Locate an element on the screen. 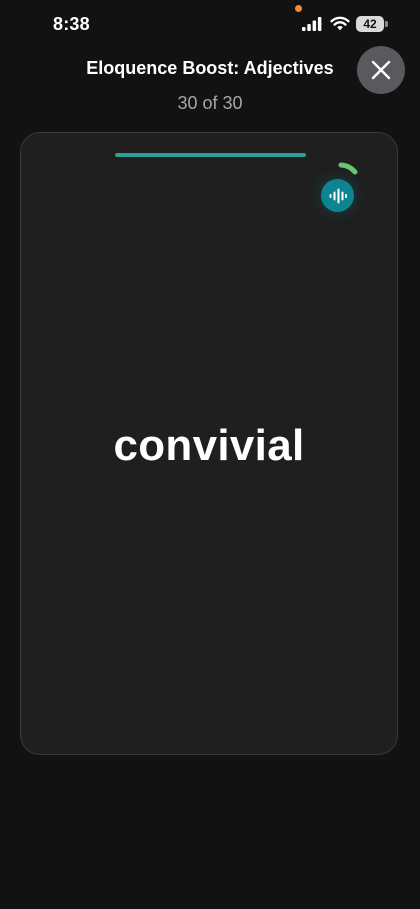 The width and height of the screenshot is (420, 909). battery-icon: 42 is located at coordinates (372, 24).